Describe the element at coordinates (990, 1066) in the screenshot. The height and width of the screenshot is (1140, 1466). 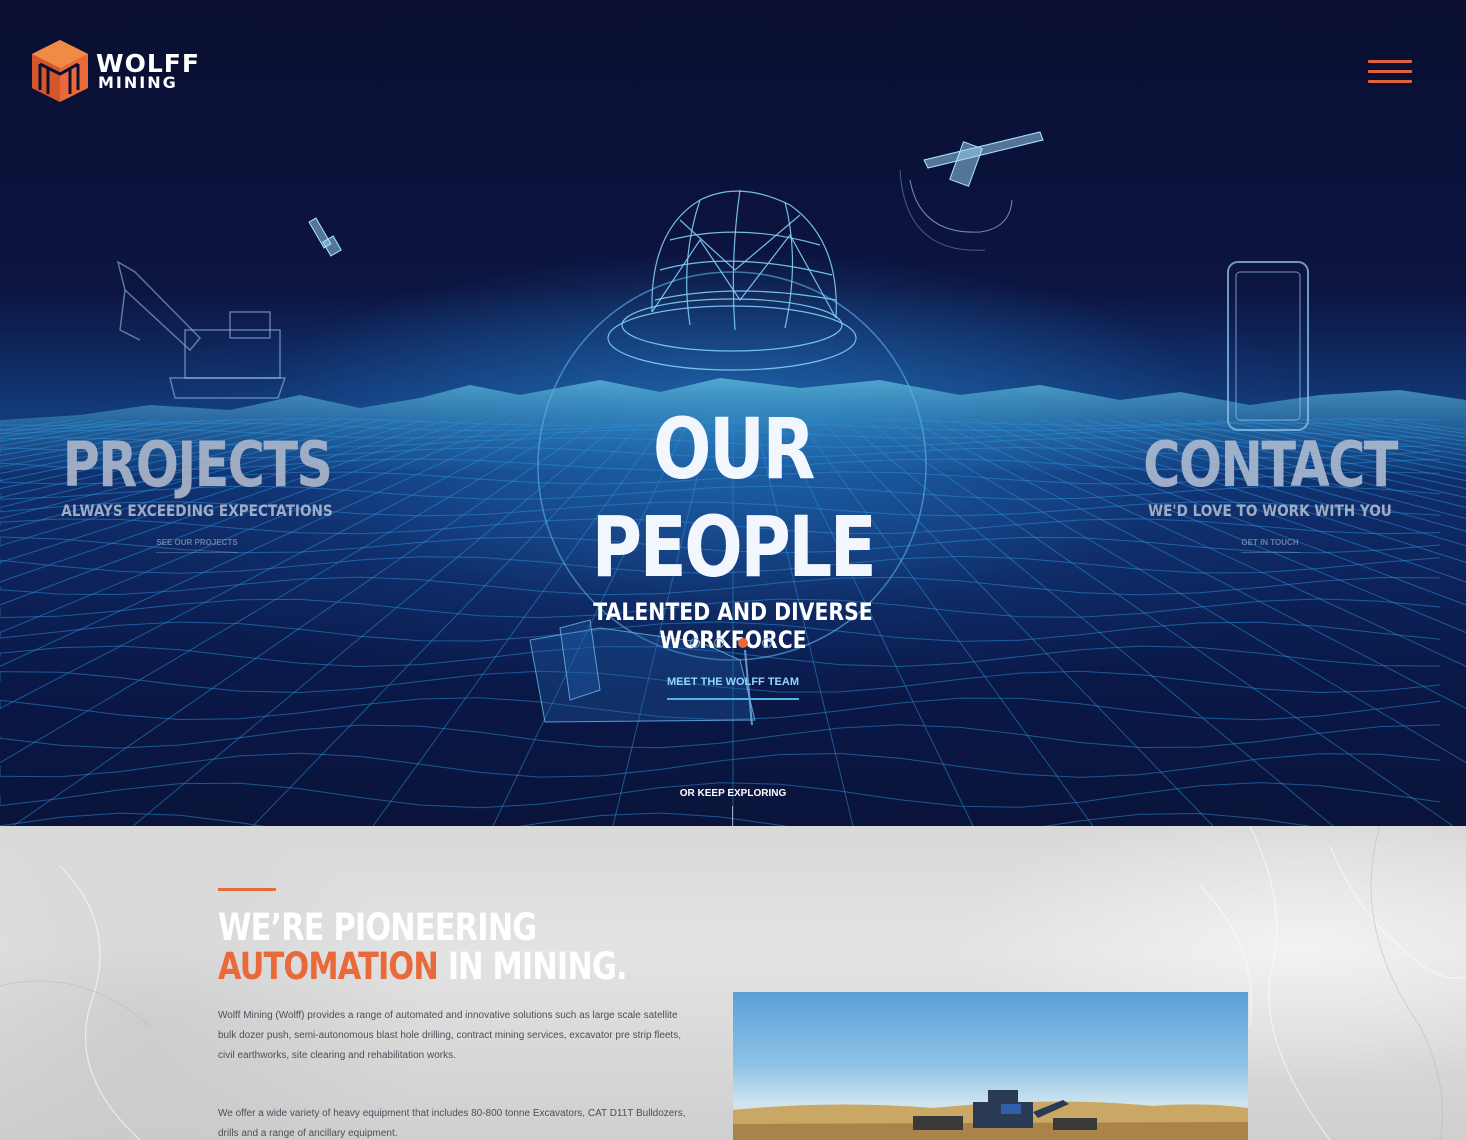
I see `mining-equipment-photo` at that location.